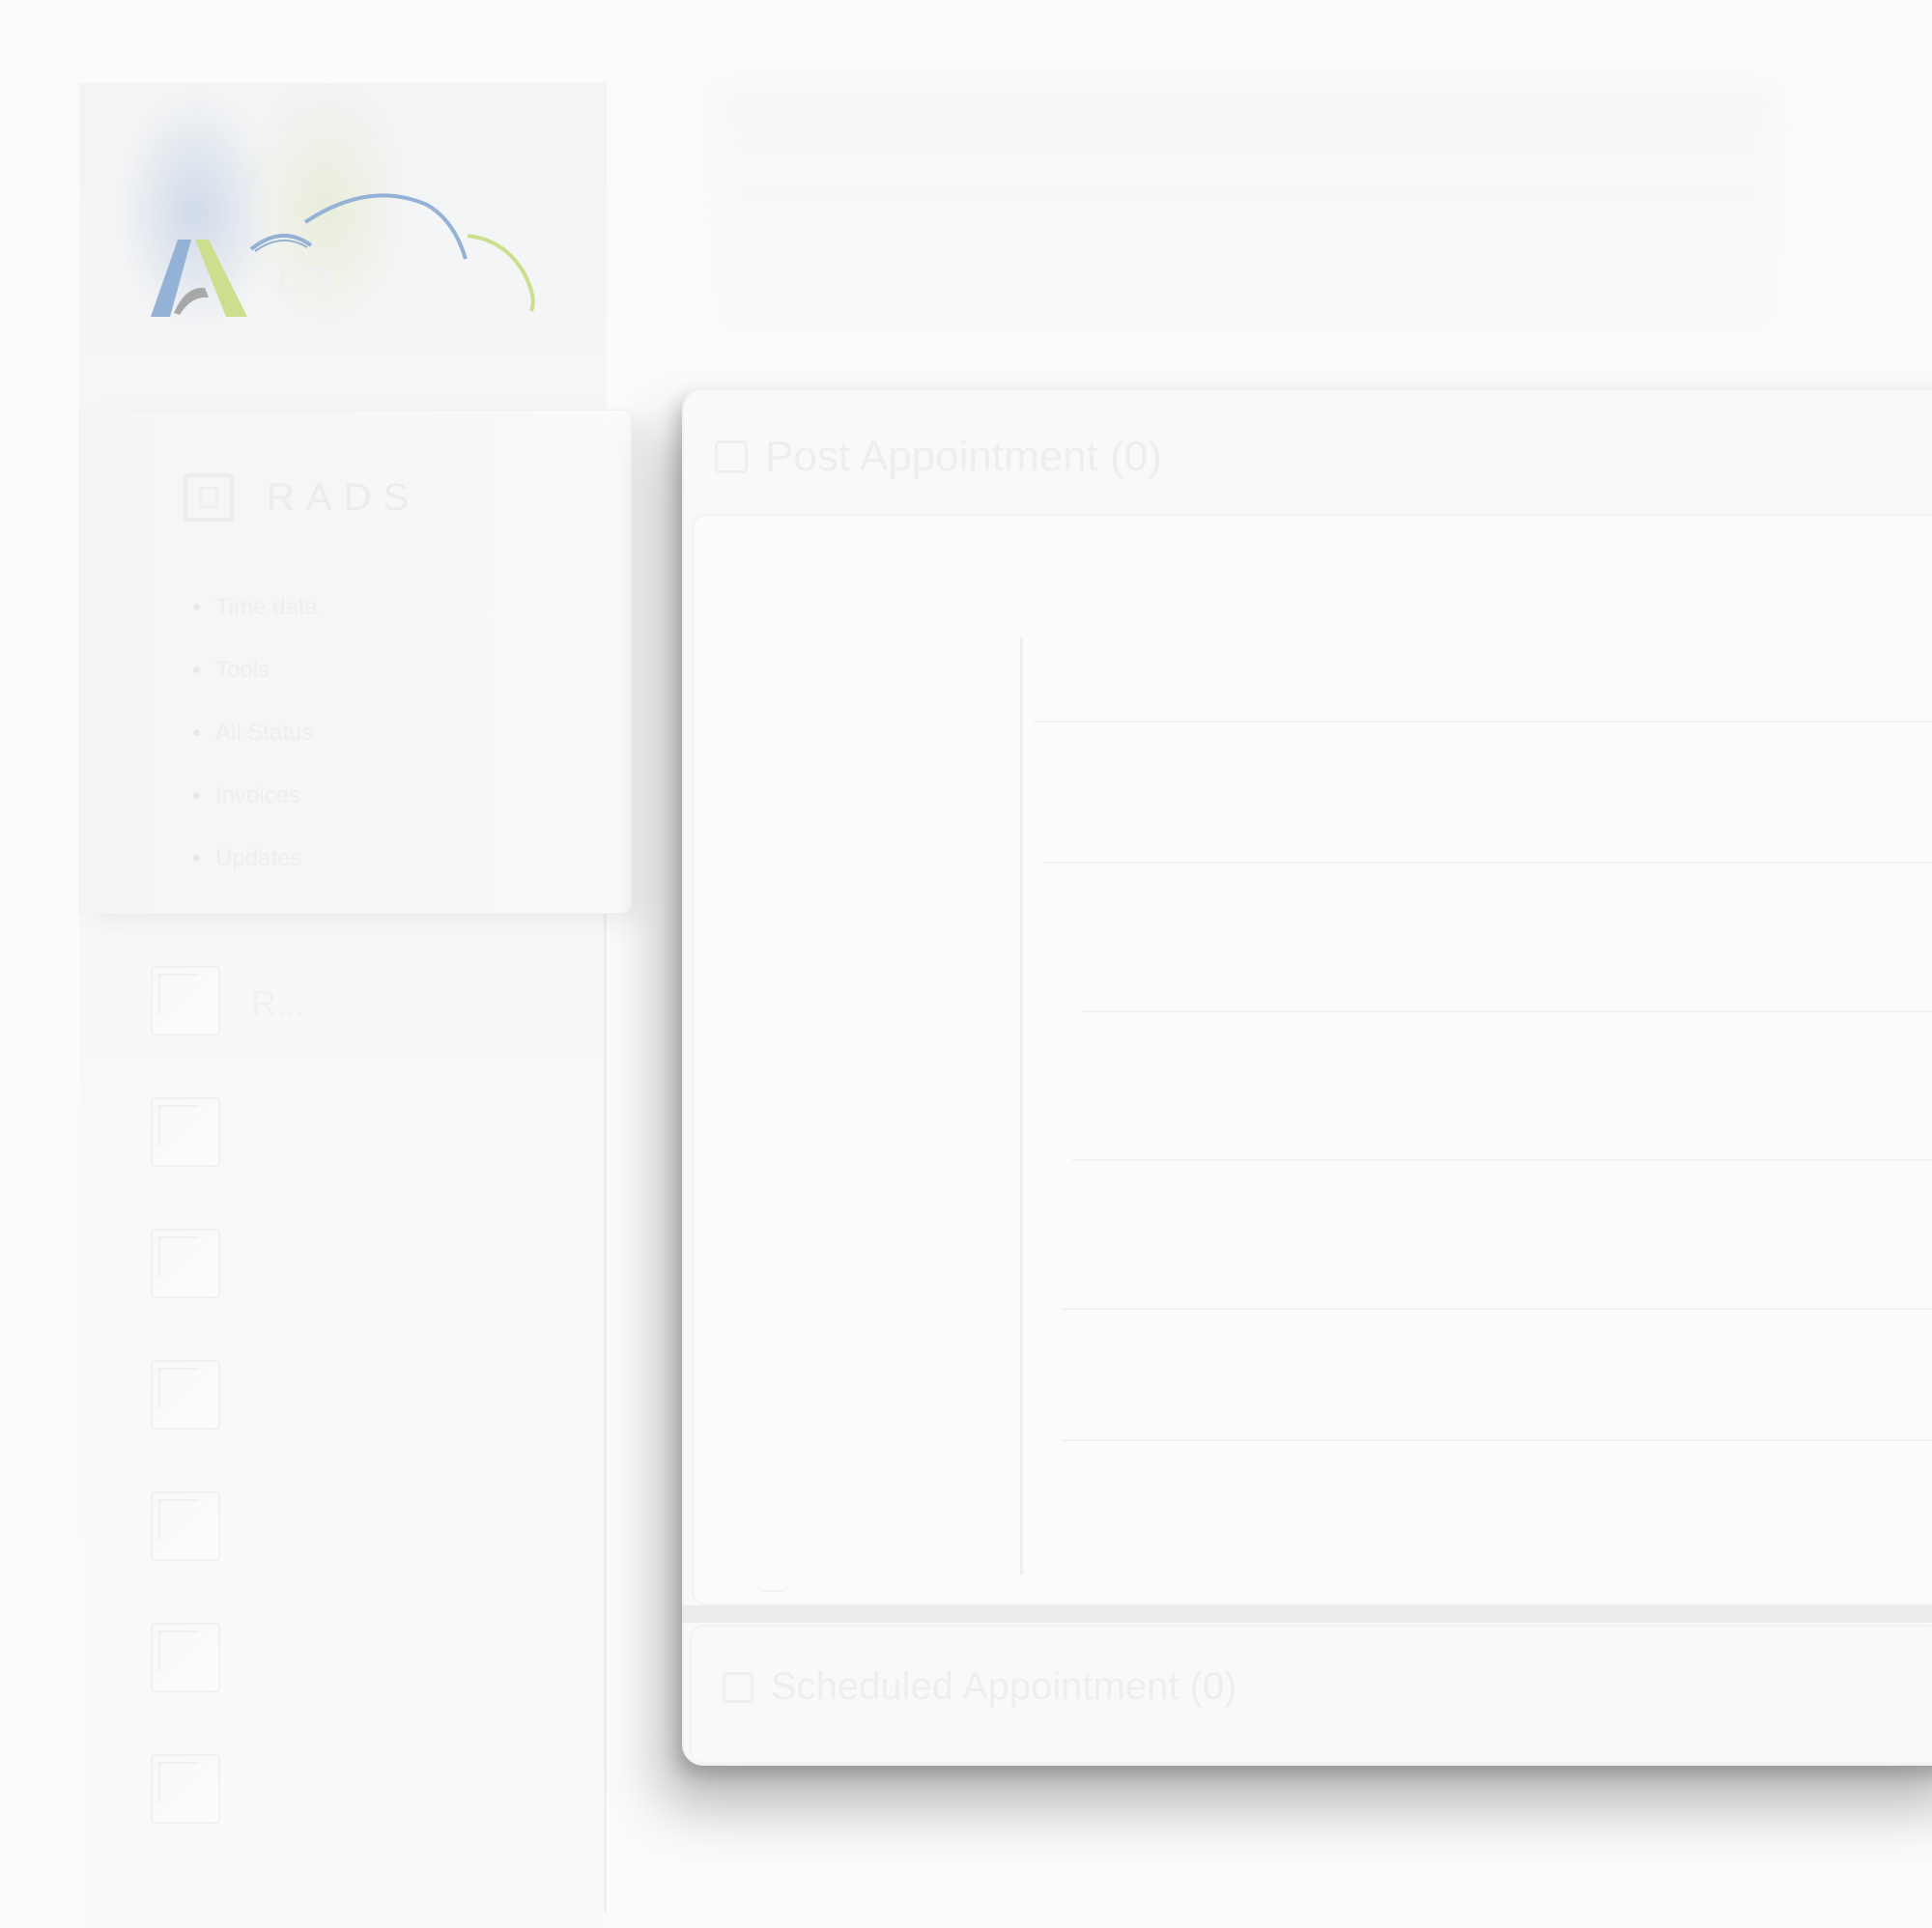 The image size is (1932, 1928). I want to click on panel-separator, so click(1307, 1614).